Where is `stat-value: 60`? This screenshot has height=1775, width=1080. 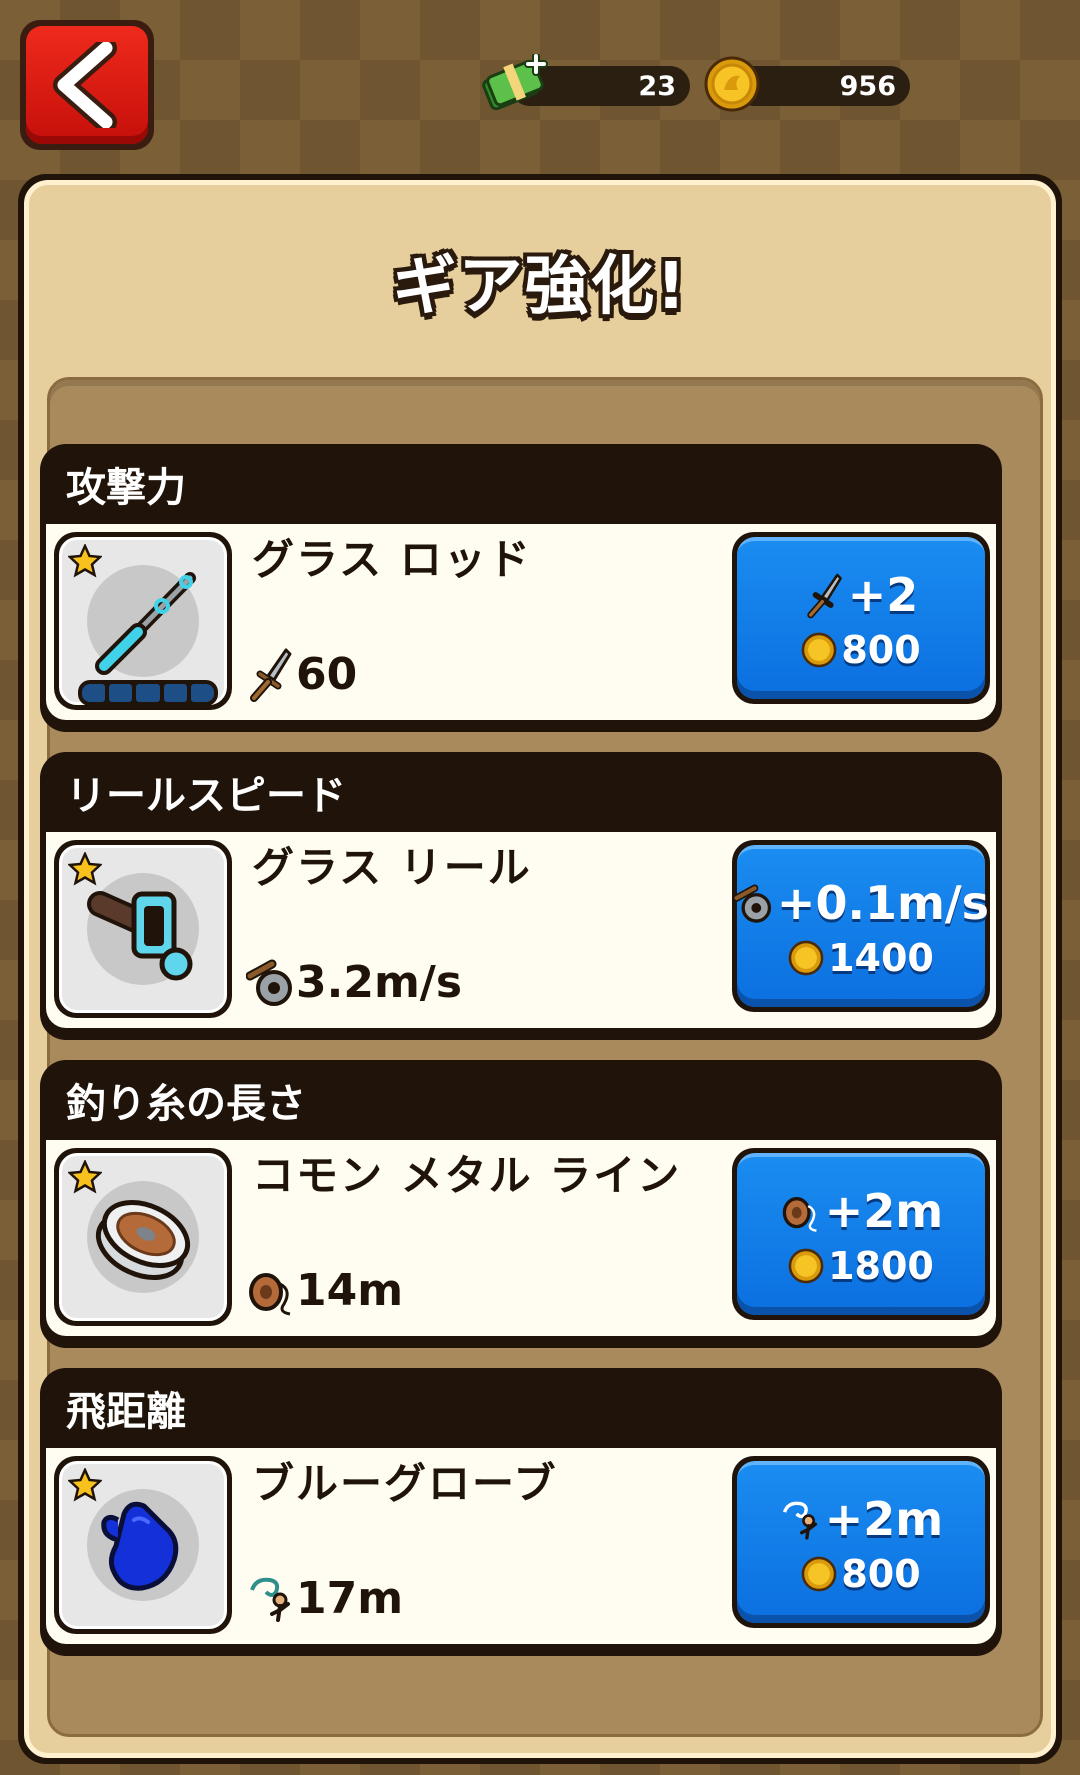 stat-value: 60 is located at coordinates (327, 674).